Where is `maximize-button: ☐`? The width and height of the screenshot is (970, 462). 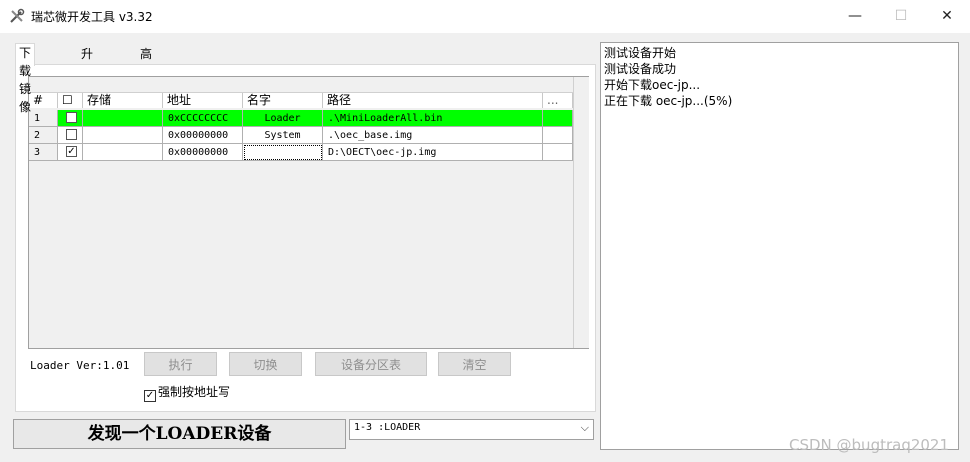 maximize-button: ☐ is located at coordinates (901, 16).